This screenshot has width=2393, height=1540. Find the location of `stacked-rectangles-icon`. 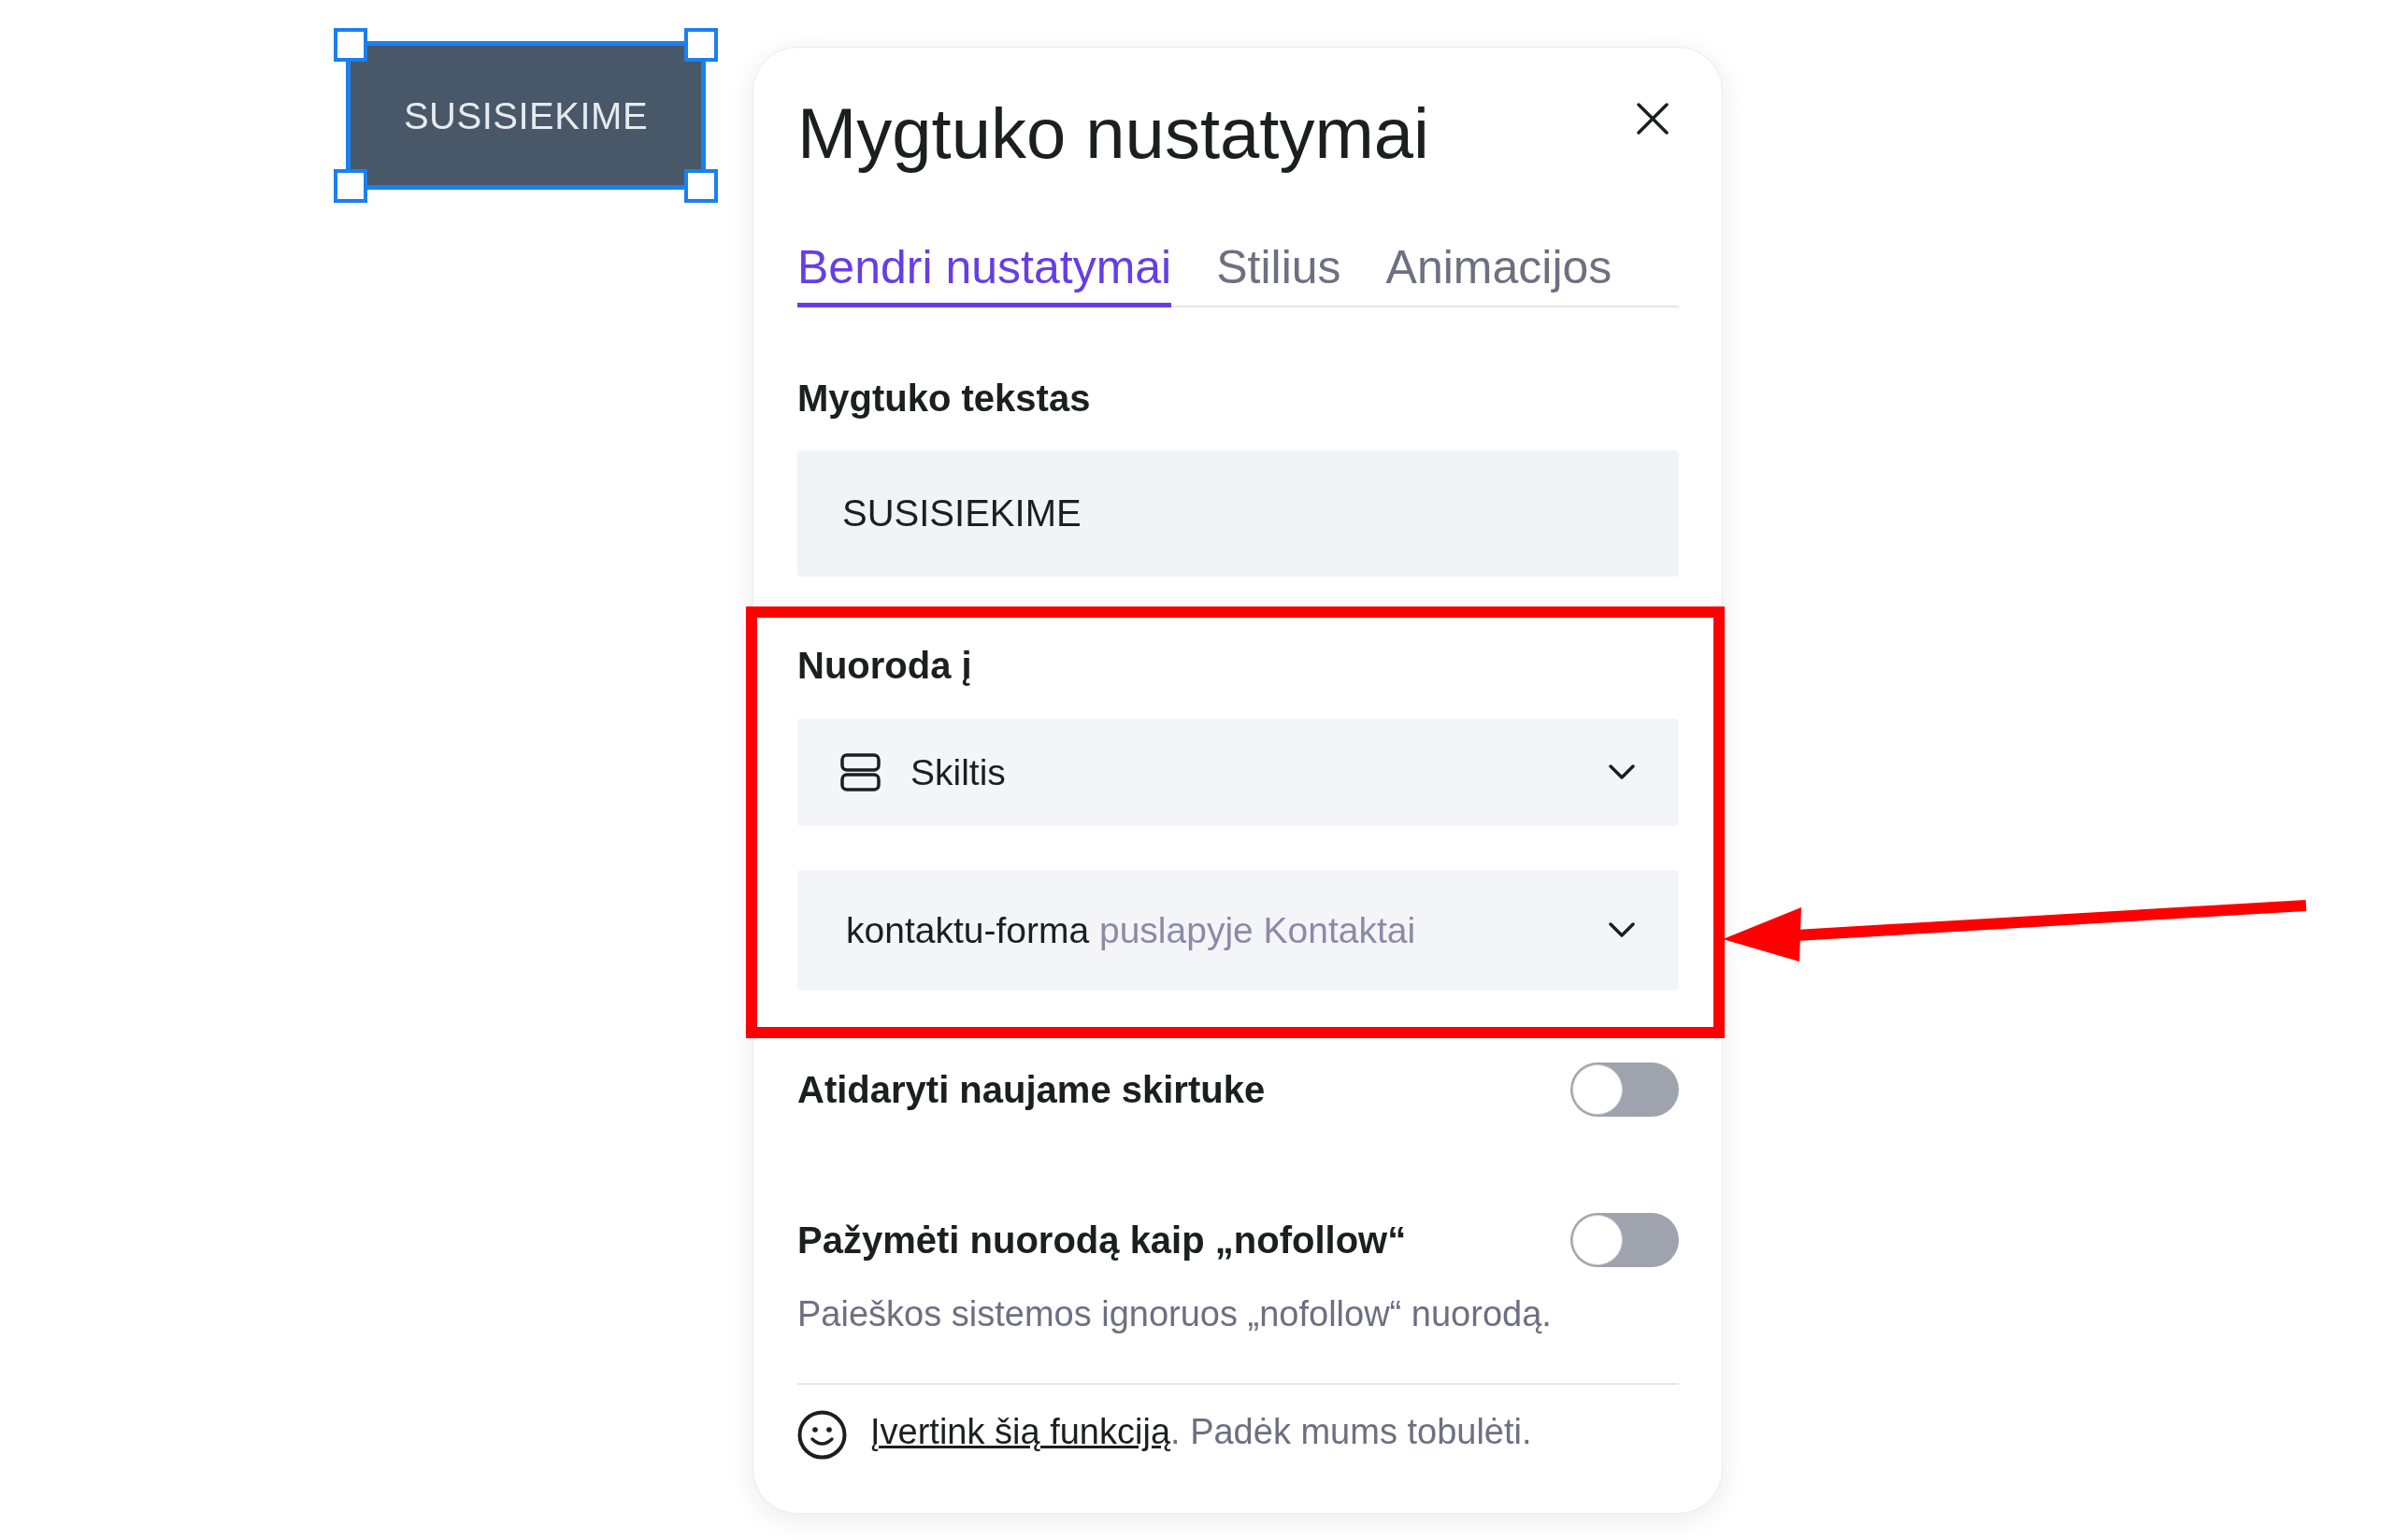

stacked-rectangles-icon is located at coordinates (860, 772).